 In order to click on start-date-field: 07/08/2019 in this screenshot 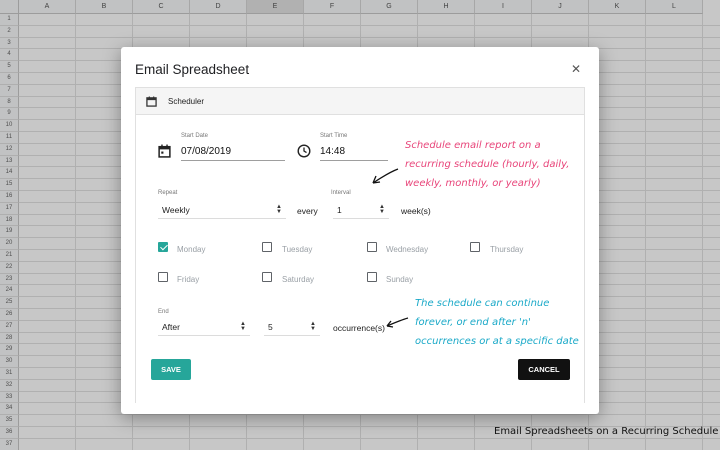, I will do `click(233, 153)`.